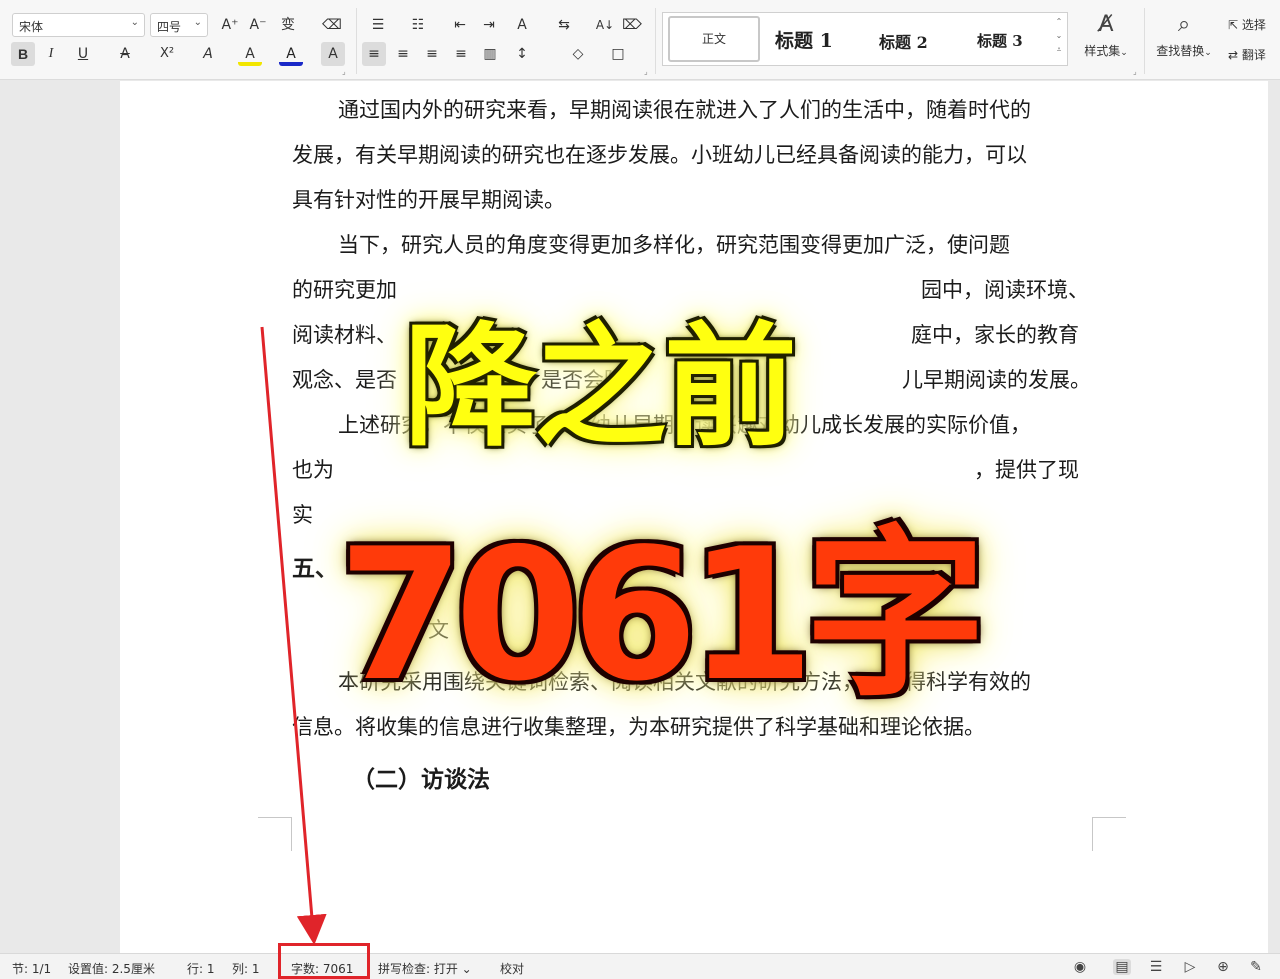  What do you see at coordinates (332, 25) in the screenshot?
I see `clear-format-icon: ⌫` at bounding box center [332, 25].